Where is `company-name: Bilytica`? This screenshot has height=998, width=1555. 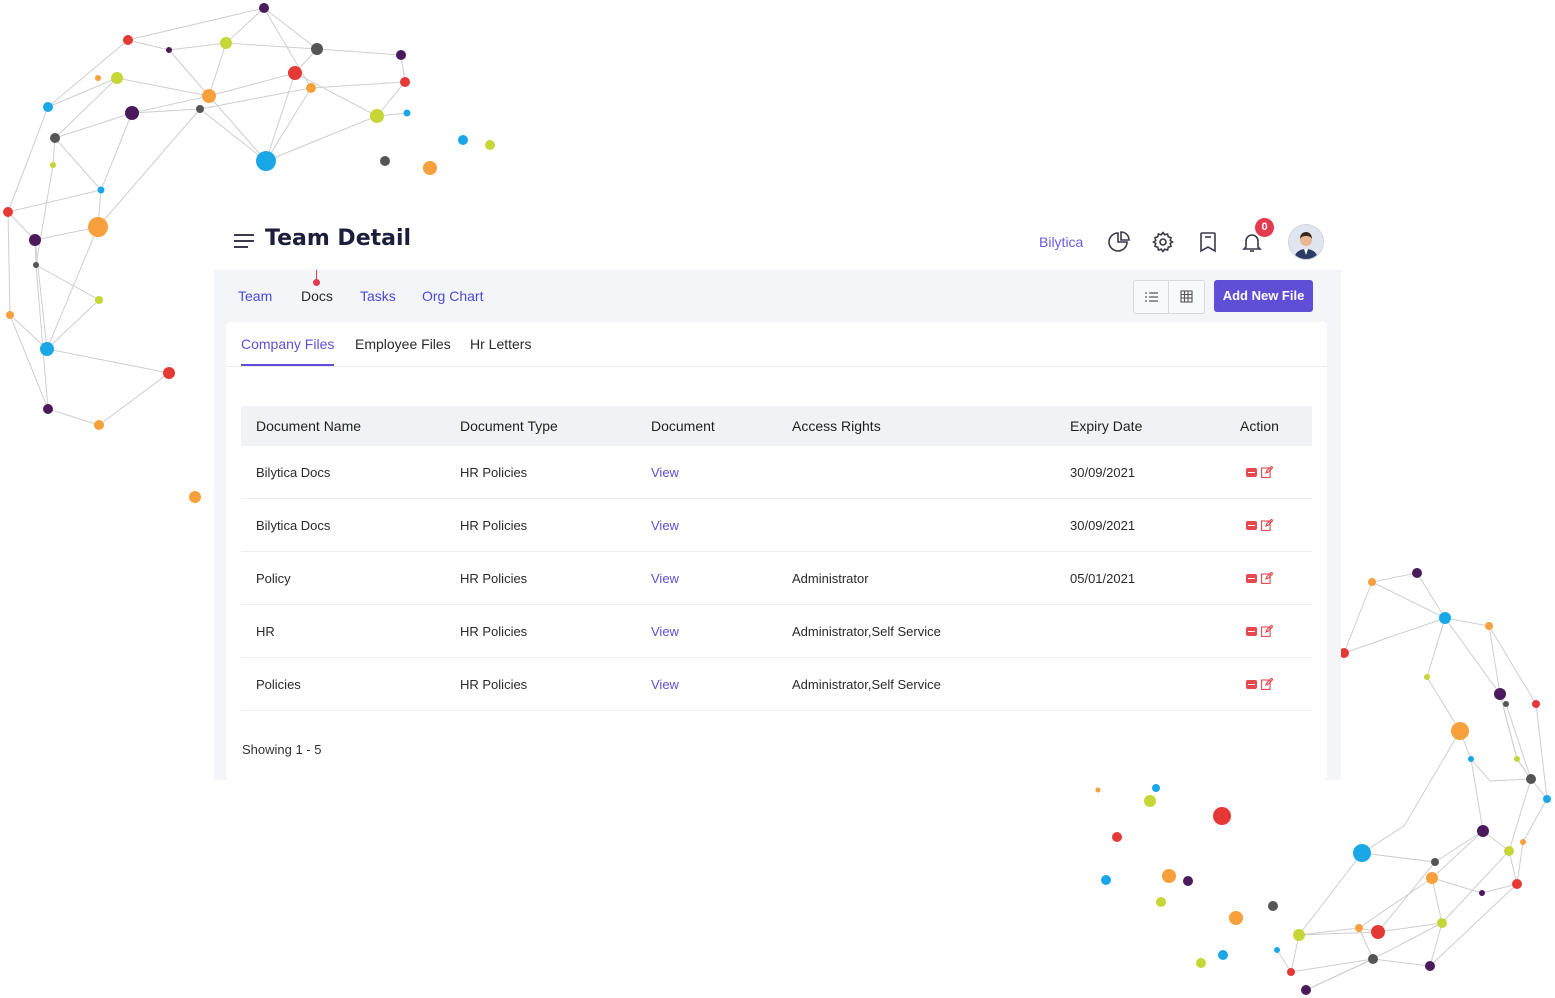 company-name: Bilytica is located at coordinates (1061, 242).